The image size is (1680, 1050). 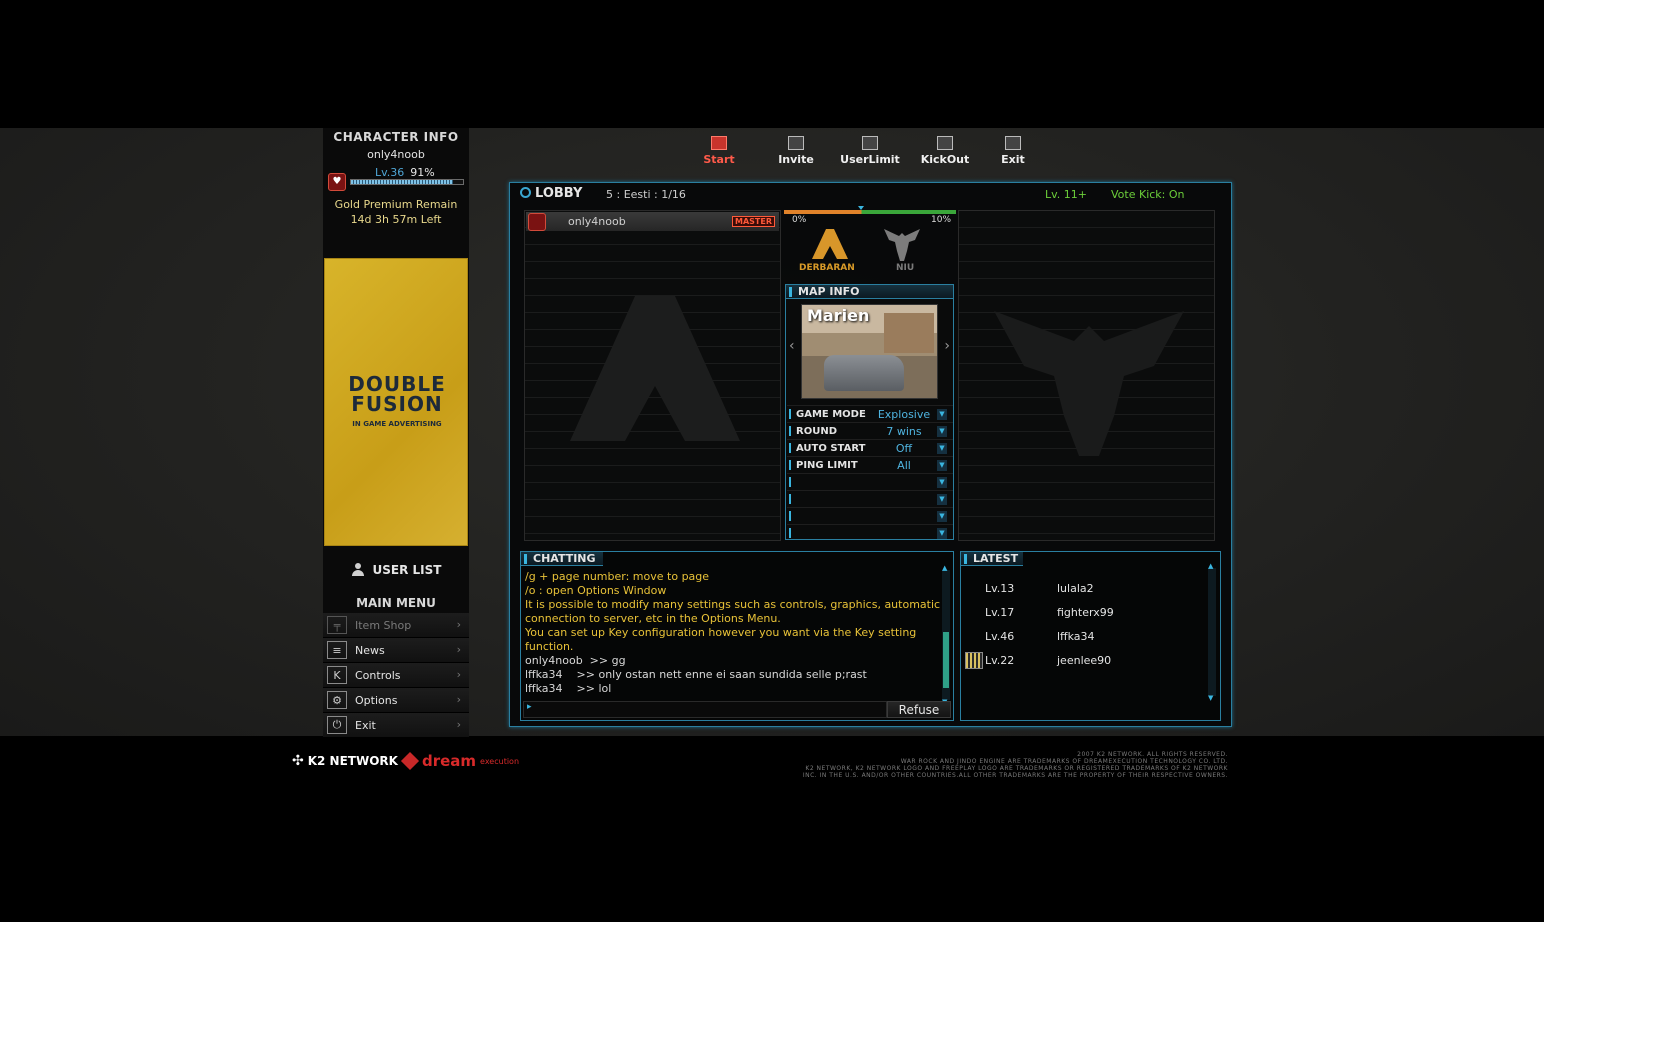 I want to click on character-exp-percent: 91%, so click(x=422, y=172).